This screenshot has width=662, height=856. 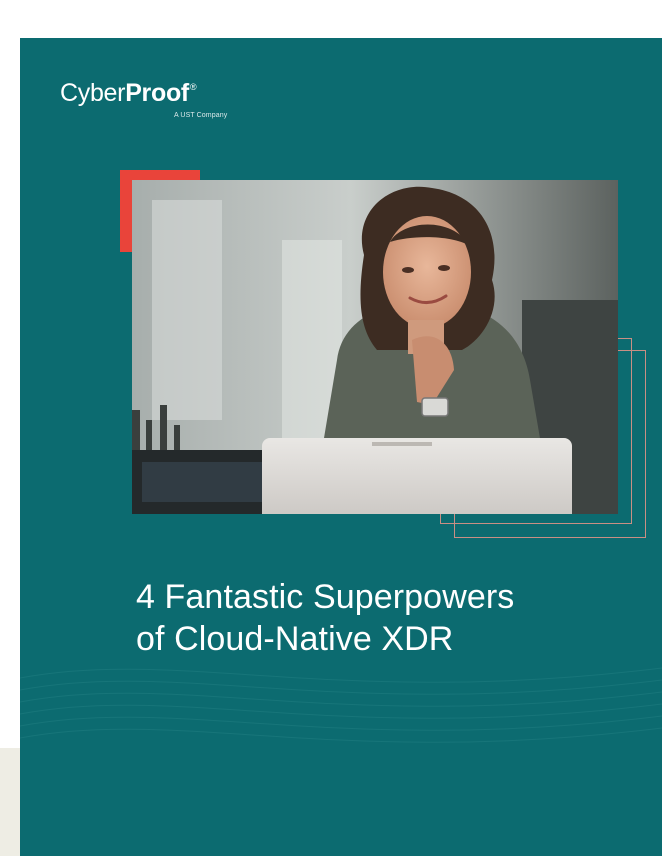 I want to click on logo-text-bold: Proof, so click(x=157, y=93).